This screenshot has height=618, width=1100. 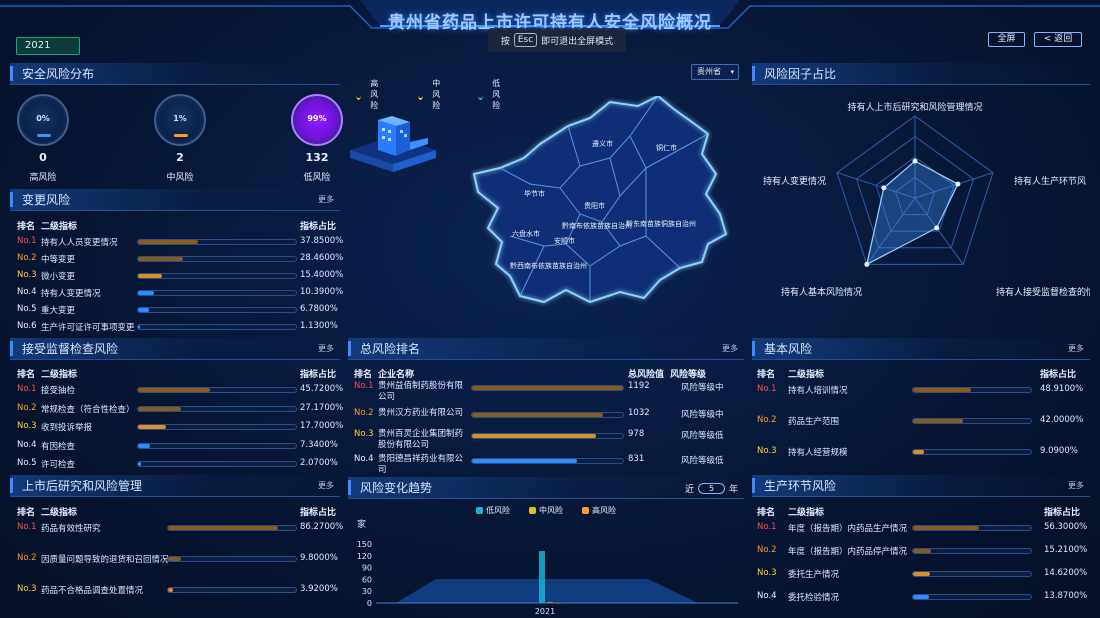 What do you see at coordinates (661, 223) in the screenshot?
I see `city-label: 黔东南苗族侗族自治州` at bounding box center [661, 223].